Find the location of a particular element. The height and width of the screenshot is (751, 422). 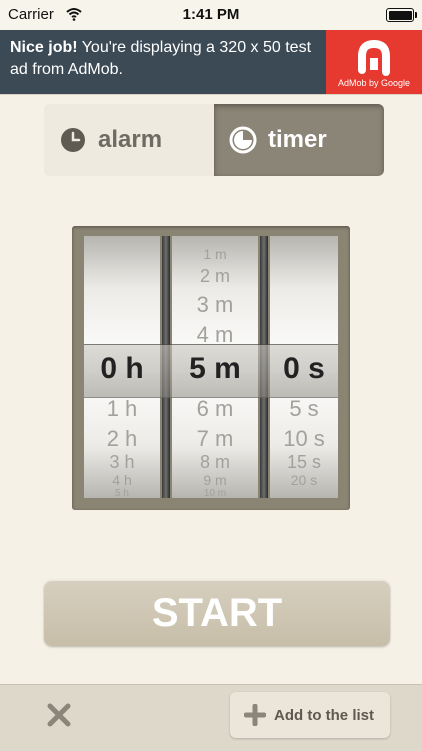

hours-option: 4 h is located at coordinates (122, 480).